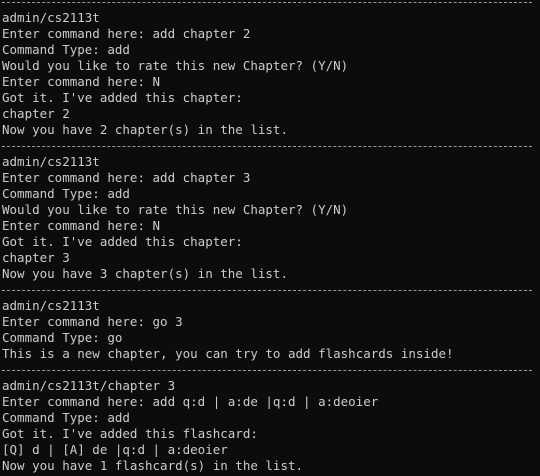 This screenshot has height=476, width=540. Describe the element at coordinates (36, 257) in the screenshot. I see `chapter-name-line: chapter 3` at that location.